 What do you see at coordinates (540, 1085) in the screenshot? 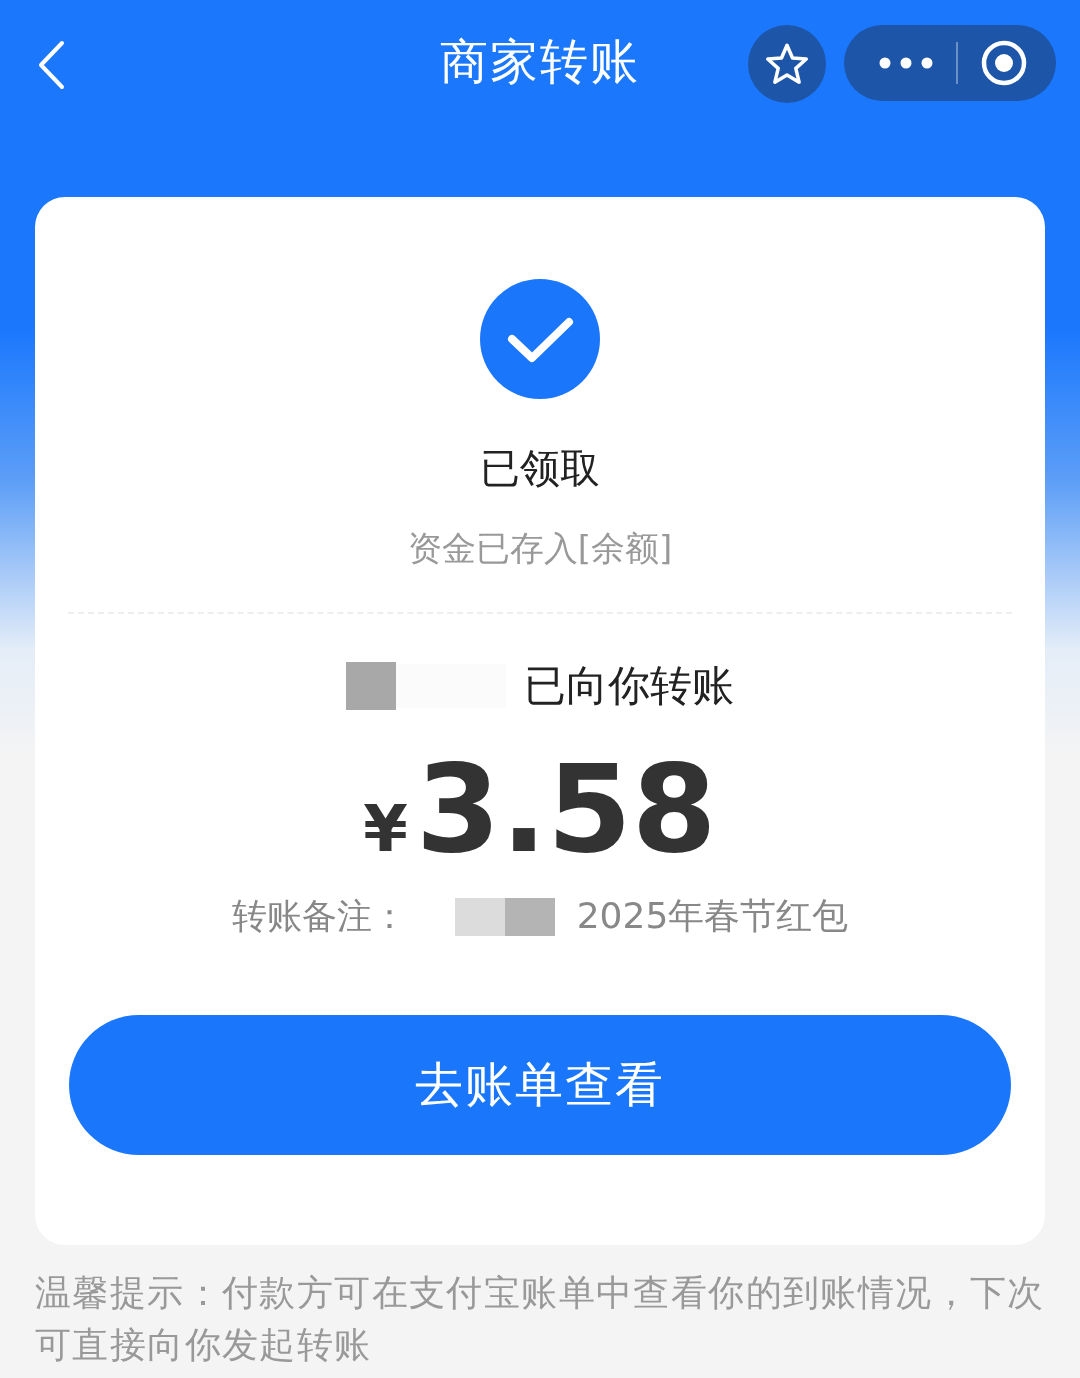
I see `view-bill-button: 去账单查看` at bounding box center [540, 1085].